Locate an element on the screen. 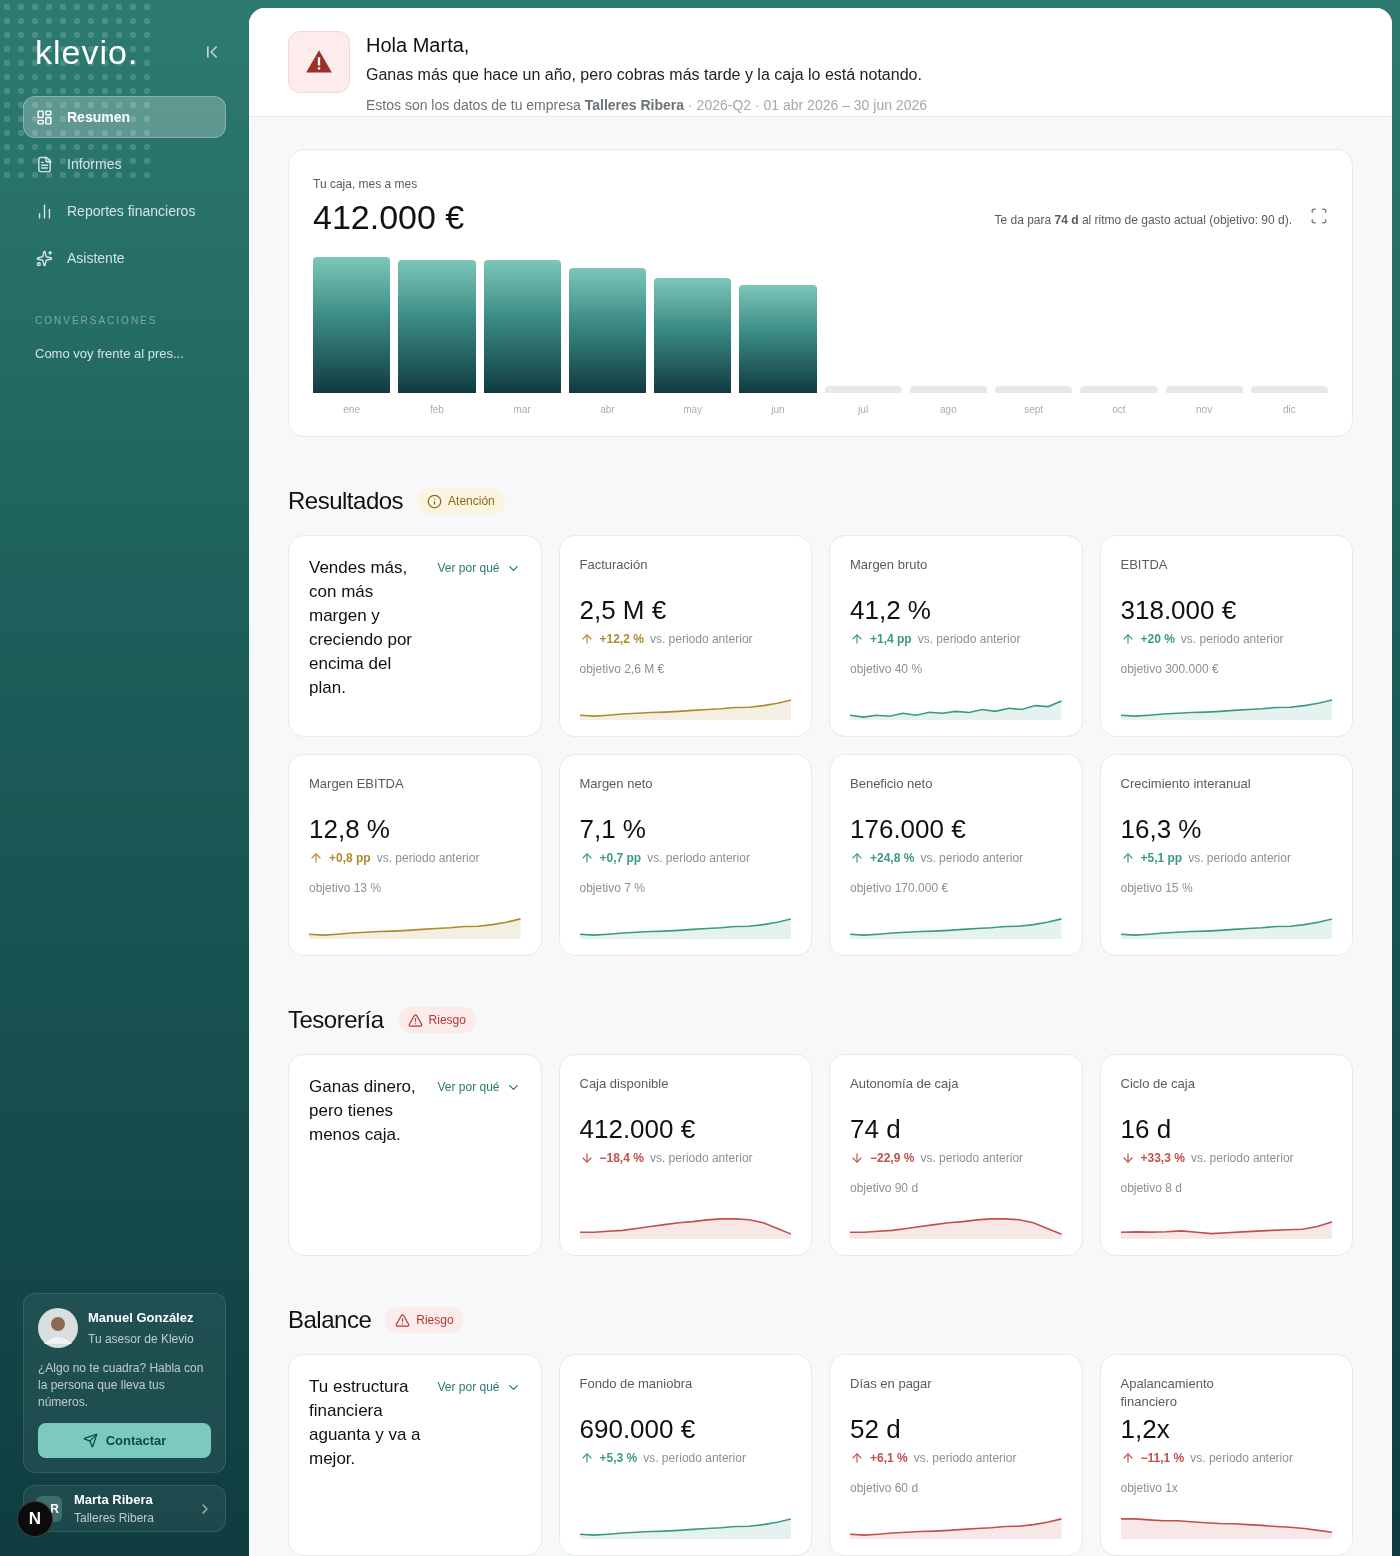  month-label: jul is located at coordinates (863, 410).